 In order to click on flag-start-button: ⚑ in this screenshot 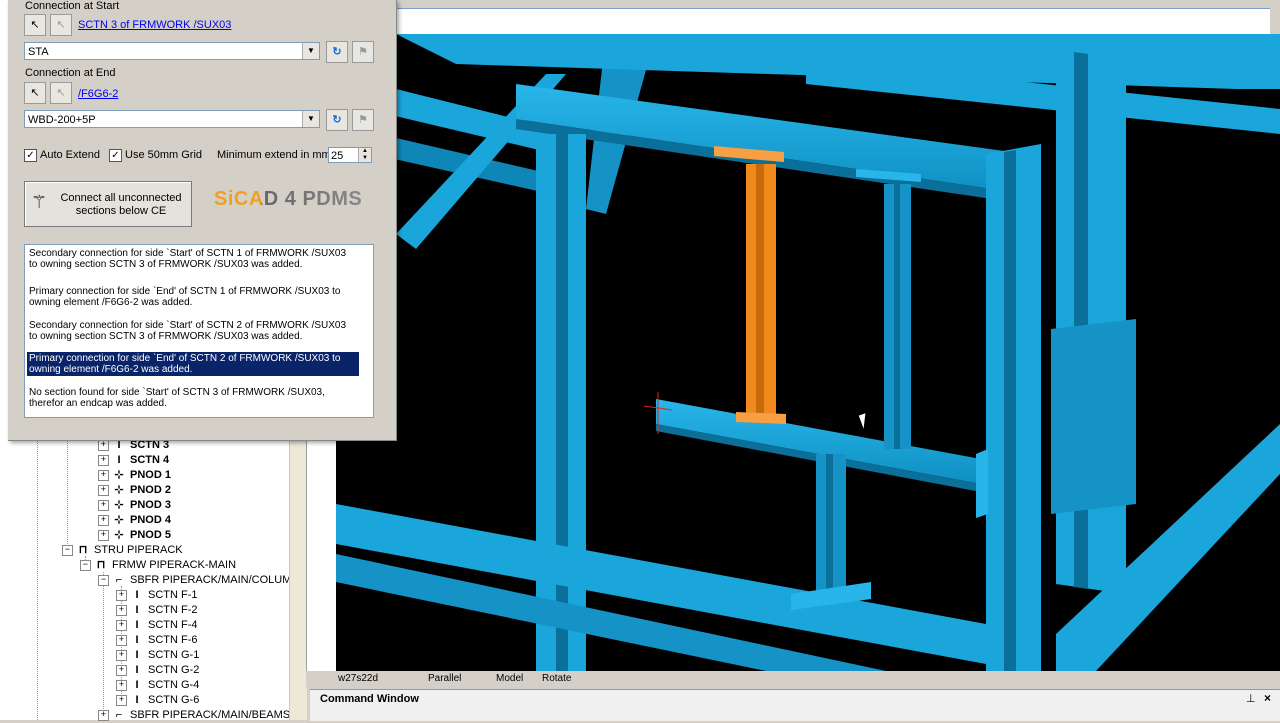, I will do `click(363, 52)`.